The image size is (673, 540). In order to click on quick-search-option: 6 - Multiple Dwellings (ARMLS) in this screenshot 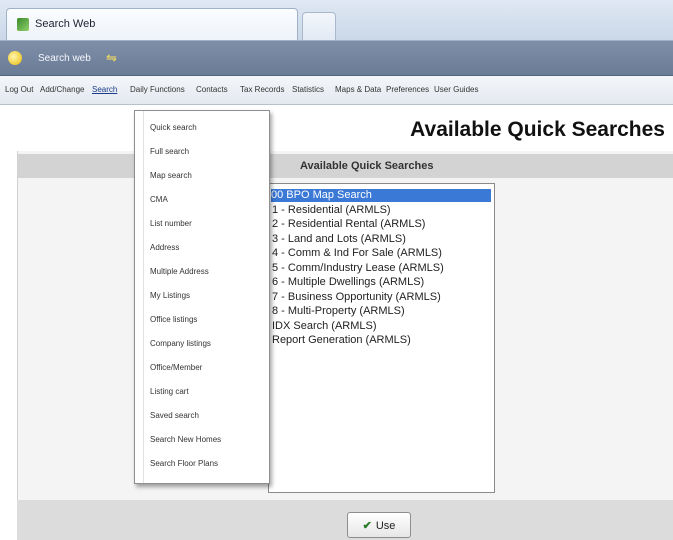, I will do `click(348, 282)`.